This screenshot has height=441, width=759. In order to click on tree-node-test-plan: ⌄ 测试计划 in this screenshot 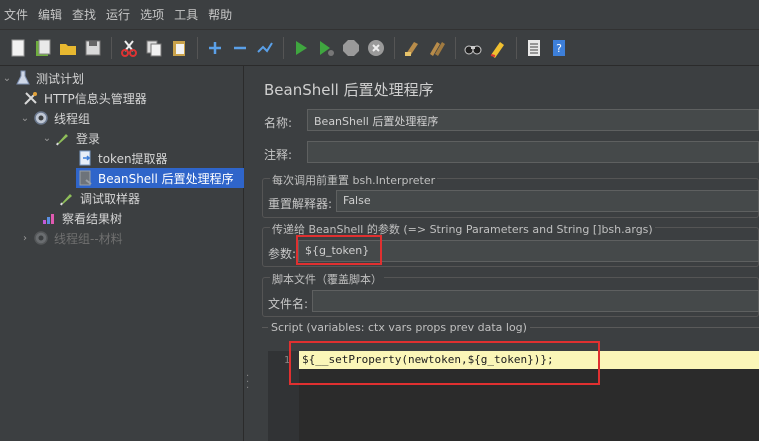, I will do `click(42, 78)`.